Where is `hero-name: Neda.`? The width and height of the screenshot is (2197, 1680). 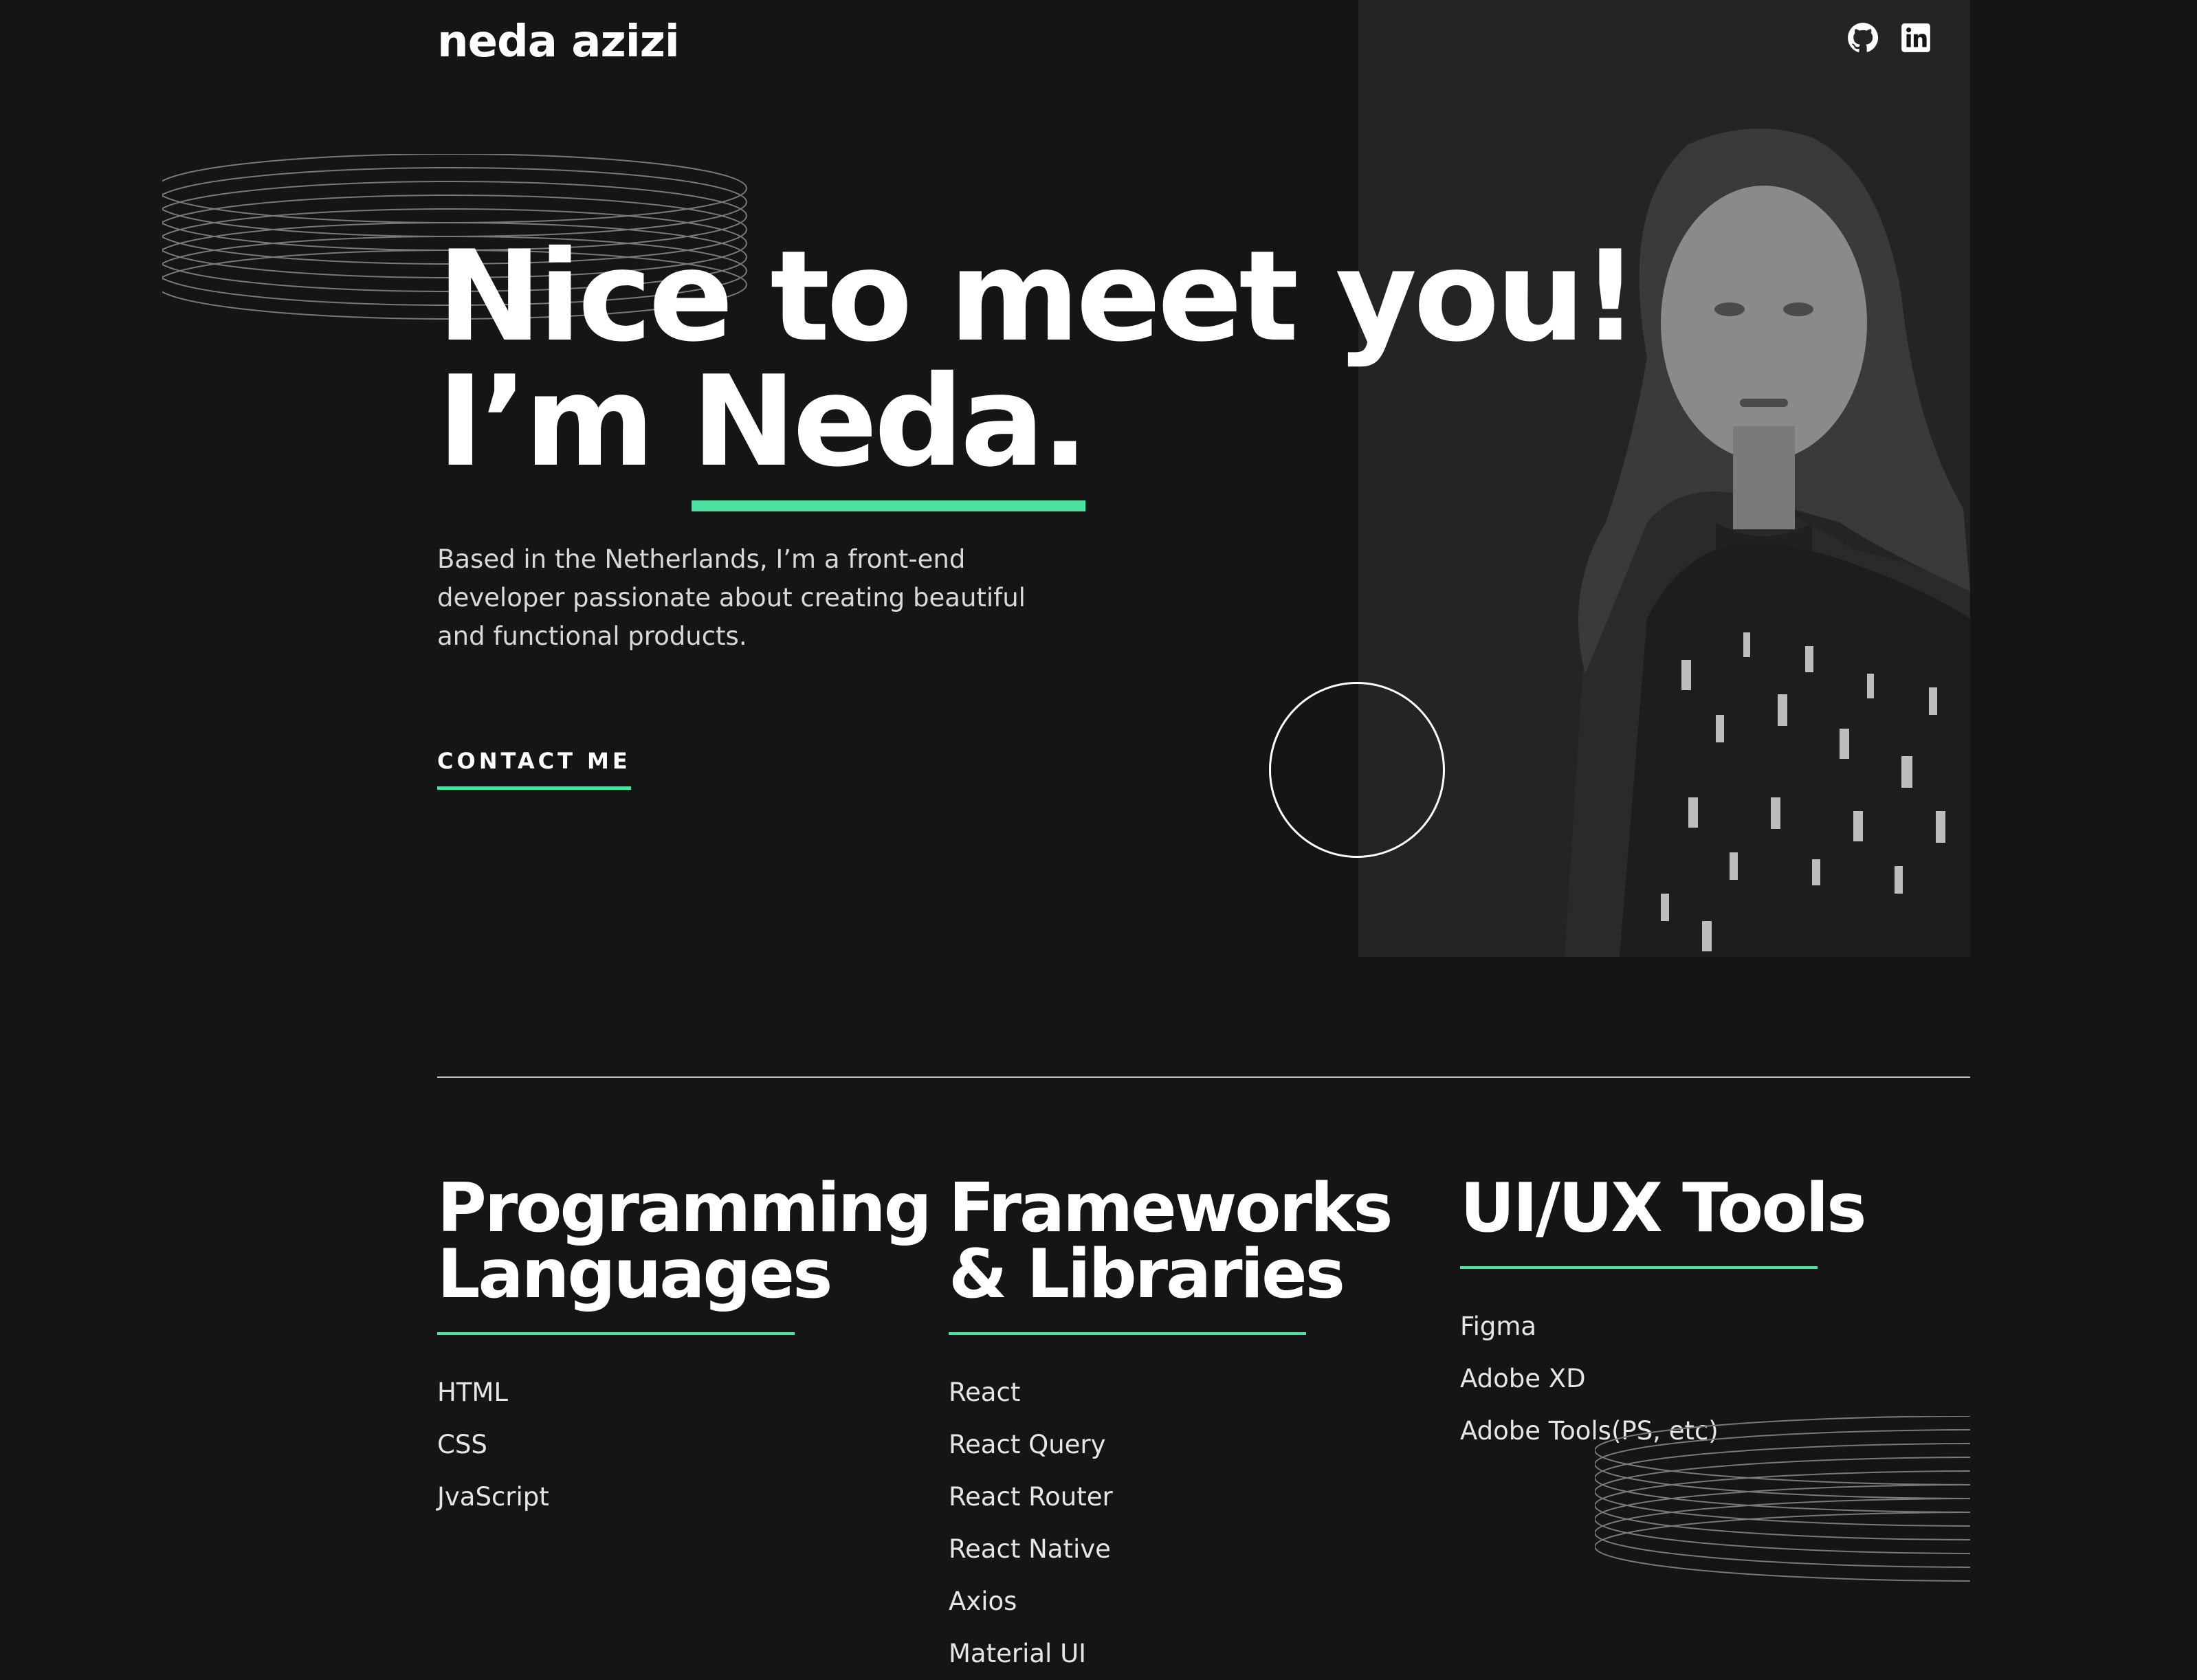 hero-name: Neda. is located at coordinates (890, 435).